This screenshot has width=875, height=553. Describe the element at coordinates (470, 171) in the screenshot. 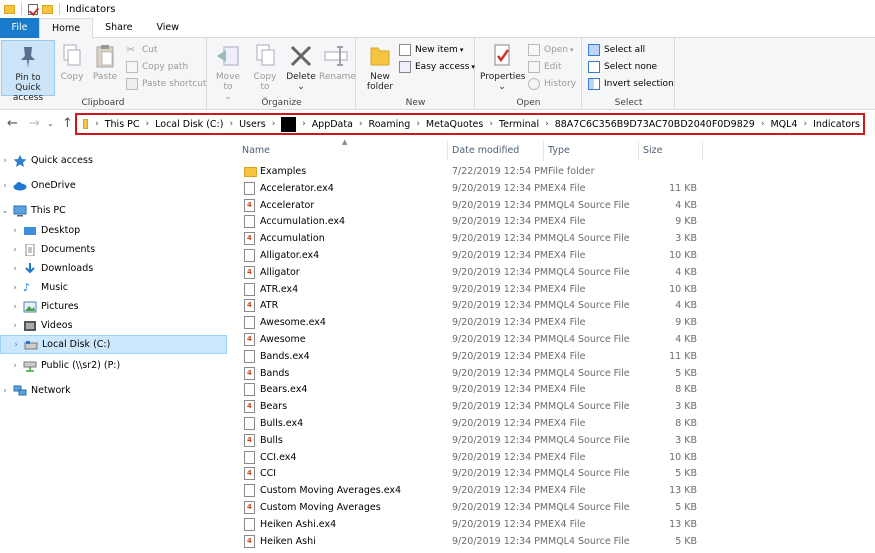

I see `file-row: Examples 7/22/2019 12:54 PM File folder` at that location.